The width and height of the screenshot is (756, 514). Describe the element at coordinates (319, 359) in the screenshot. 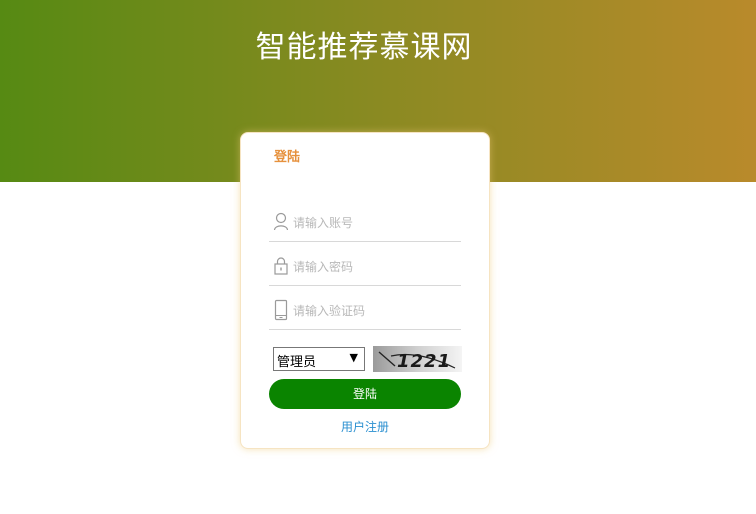

I see `role-select: 管理员 ▼` at that location.